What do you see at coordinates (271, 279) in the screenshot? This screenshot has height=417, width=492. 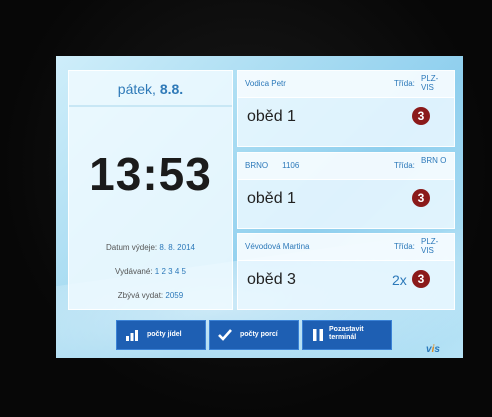 I see `meal-name: oběd 3` at bounding box center [271, 279].